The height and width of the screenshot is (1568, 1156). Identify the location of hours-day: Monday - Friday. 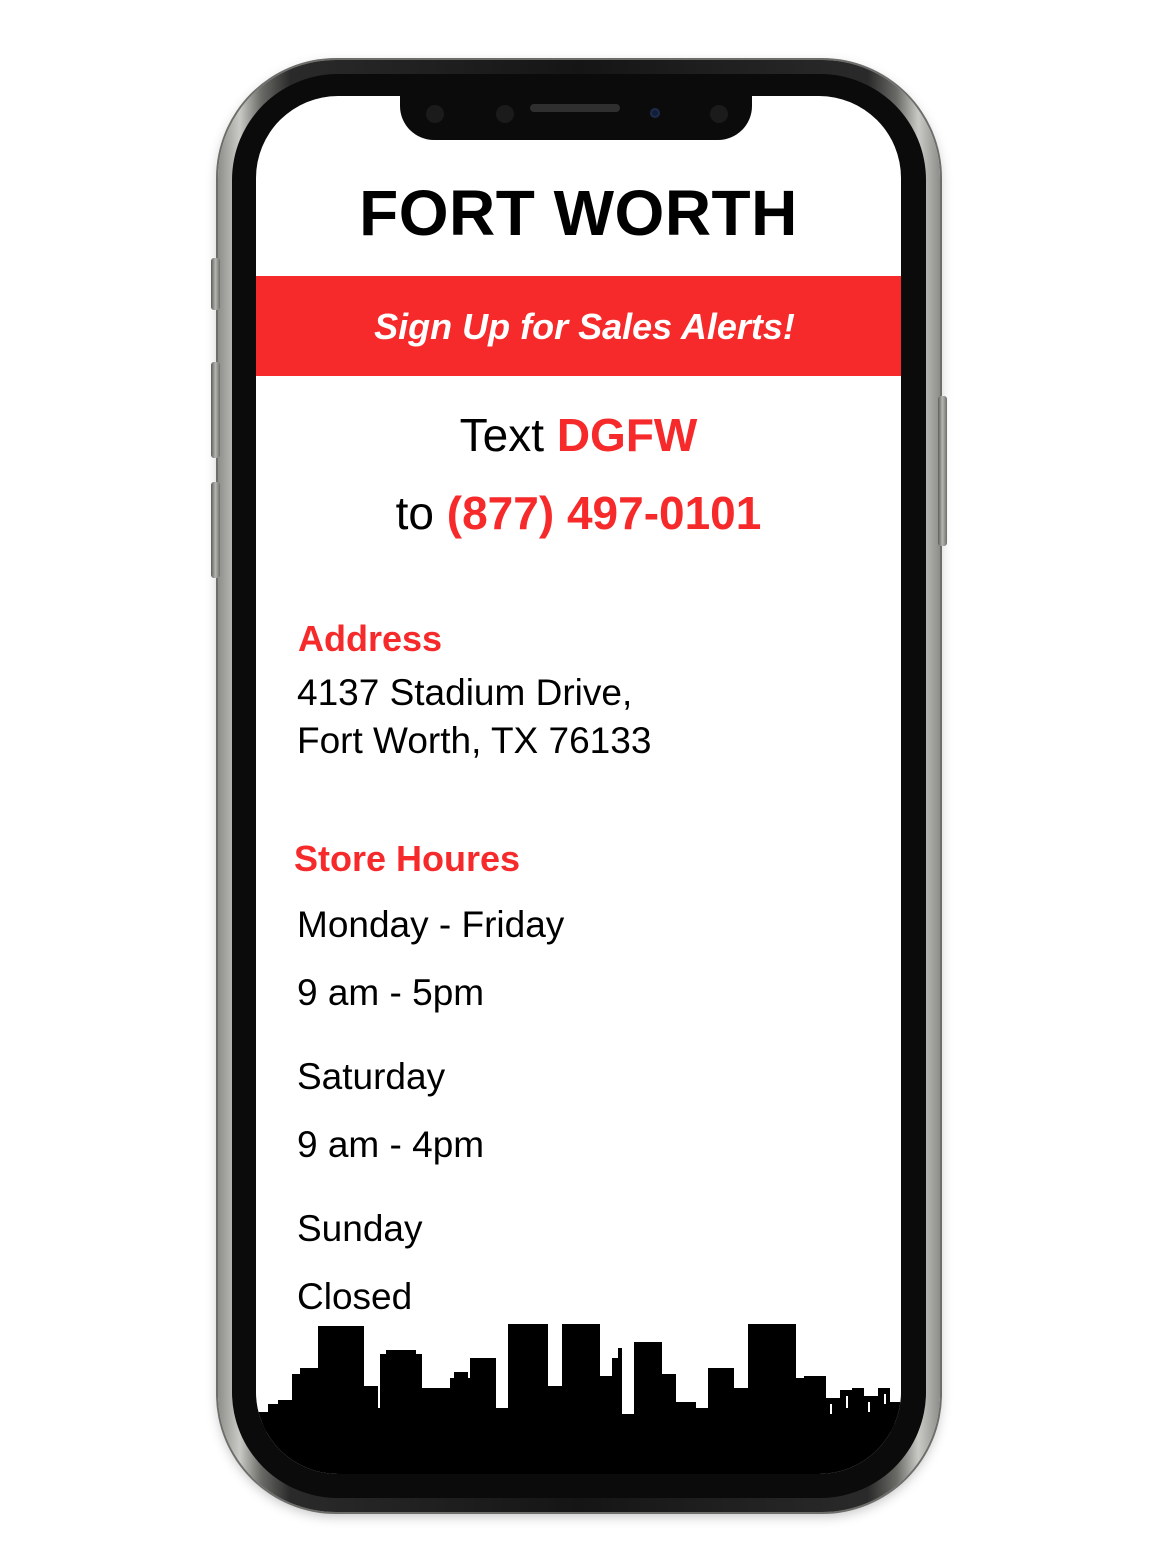
(431, 924).